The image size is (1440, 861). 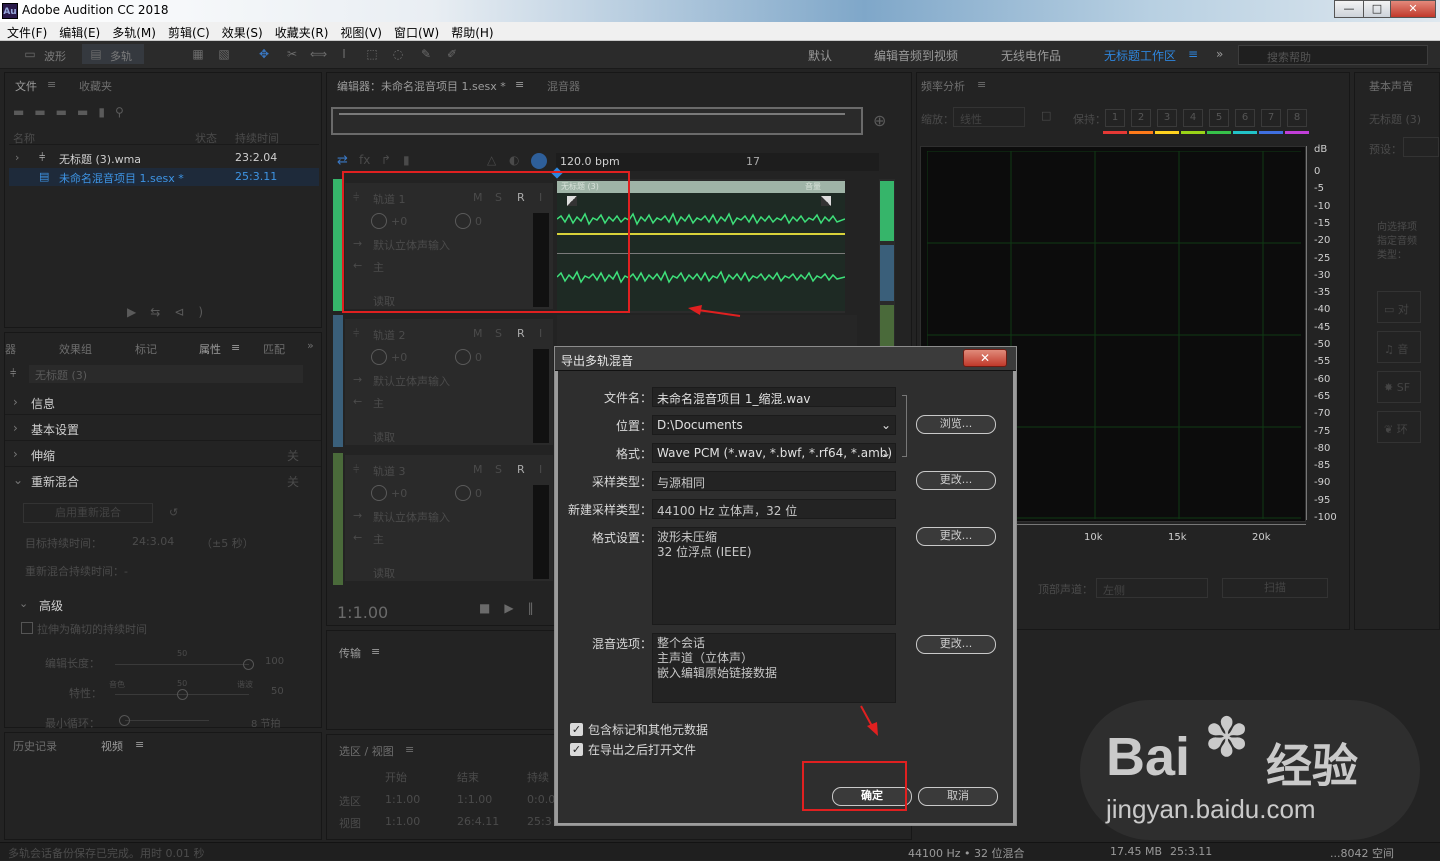 What do you see at coordinates (513, 608) in the screenshot?
I see `transport-mini-controls: ■▶‖` at bounding box center [513, 608].